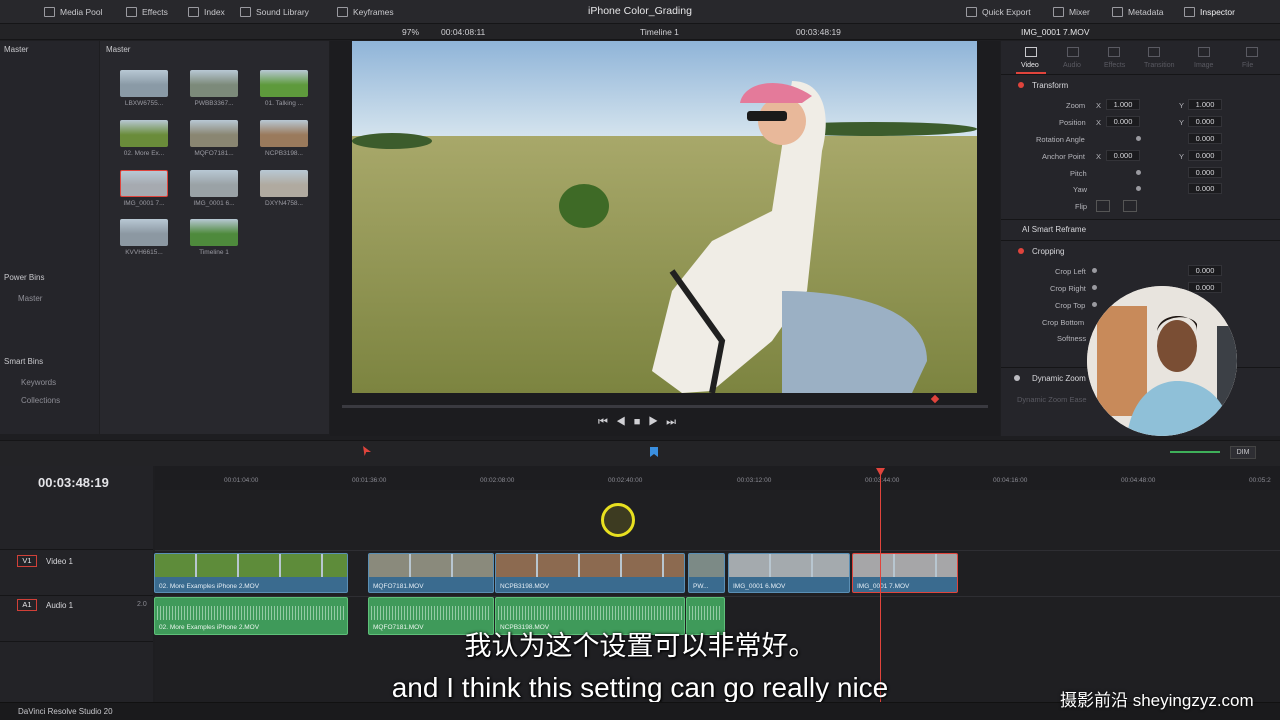 The height and width of the screenshot is (720, 1280). I want to click on transport-controls: ⏮◀■▶⏭, so click(641, 422).